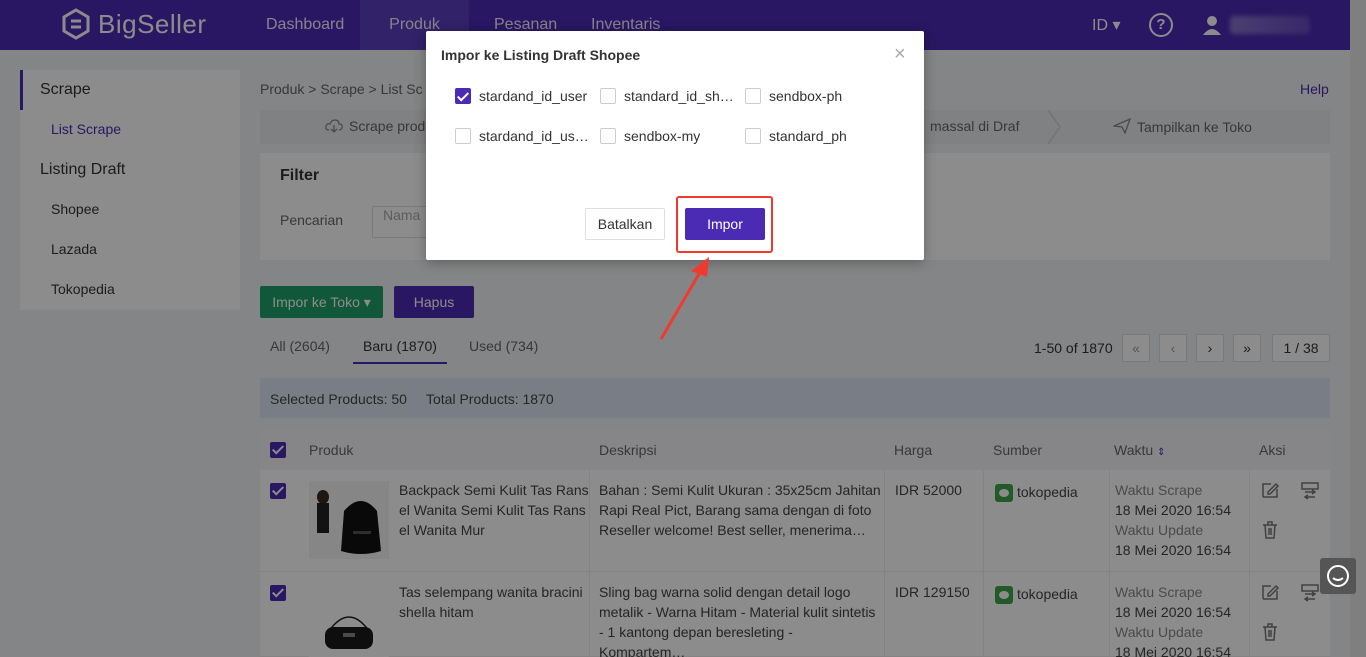 Image resolution: width=1366 pixels, height=657 pixels. I want to click on dialog-title: Impor ke Listing Draft Shopee, so click(541, 55).